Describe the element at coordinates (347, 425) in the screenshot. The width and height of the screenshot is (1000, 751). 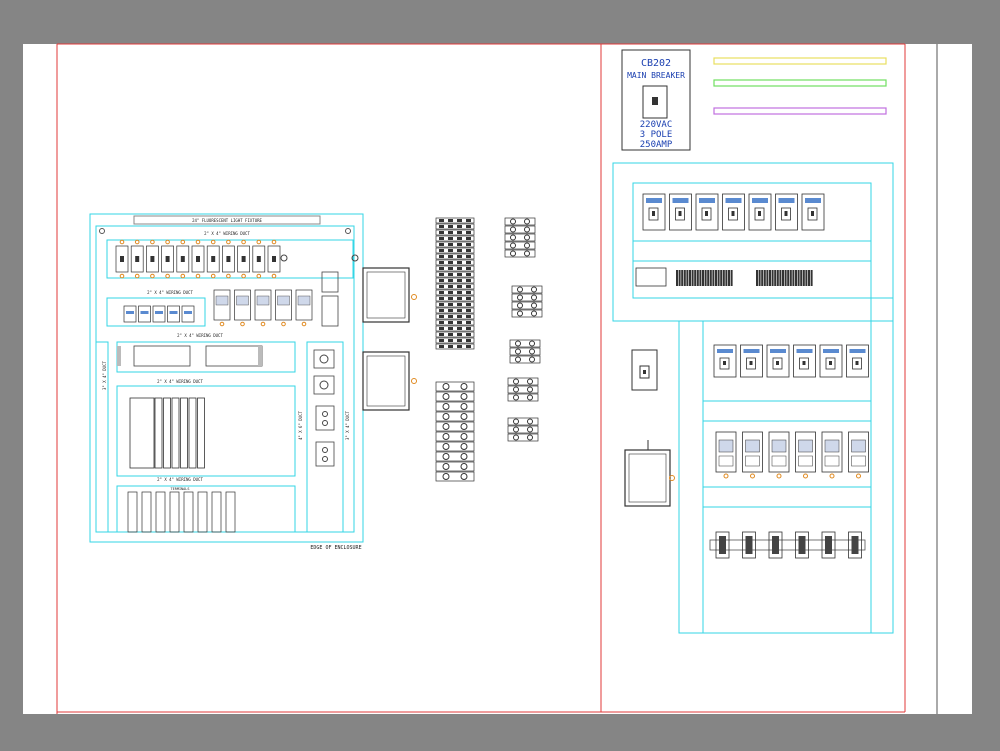
I see `vertical-duct-right-label: 3" X 4" DUCT` at that location.